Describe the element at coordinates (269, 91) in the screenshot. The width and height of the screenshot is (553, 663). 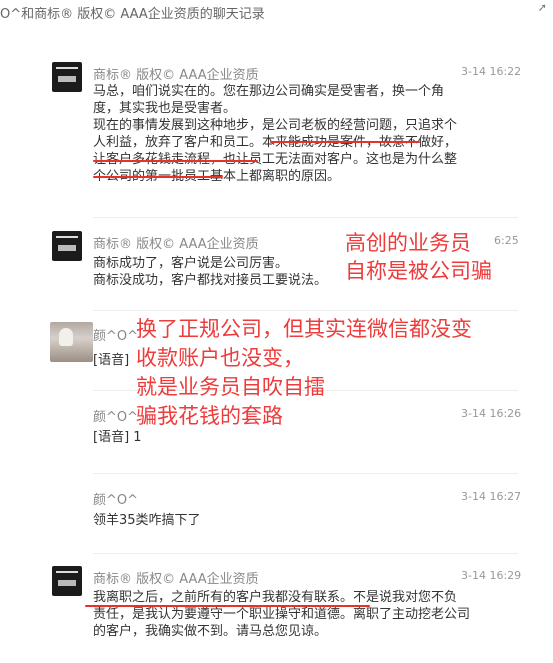
I see `message-line: 马总，咱们说实在的。您在那边公司确实是受害者，换一个角` at that location.